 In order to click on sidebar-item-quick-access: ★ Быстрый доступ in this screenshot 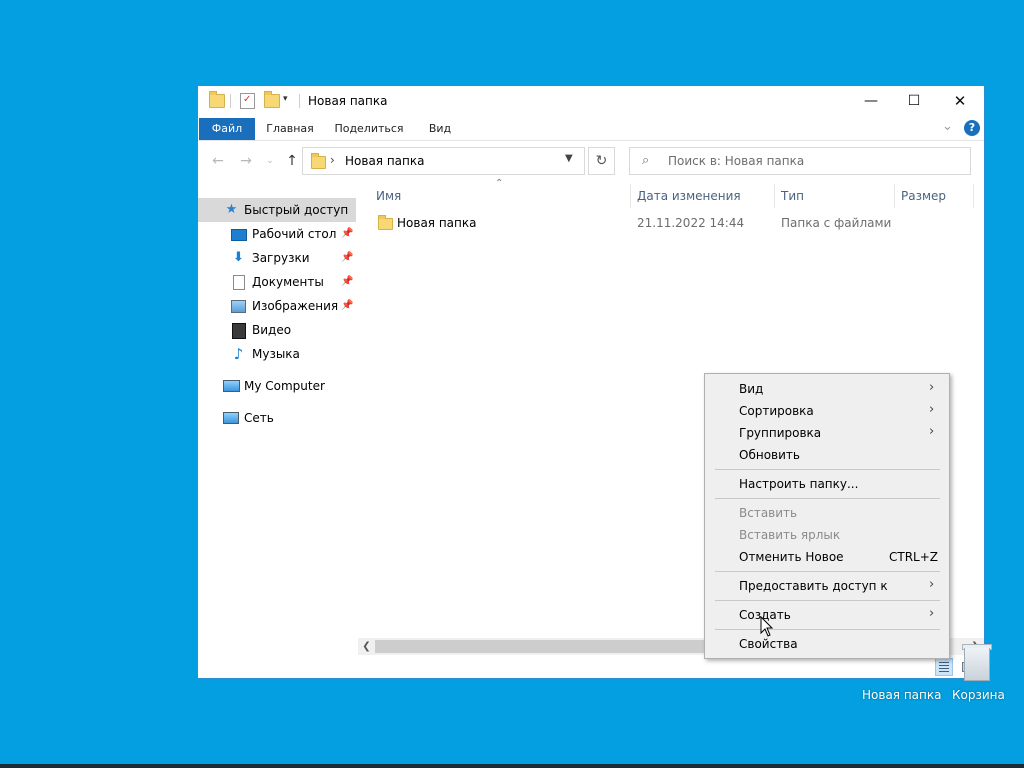, I will do `click(277, 210)`.